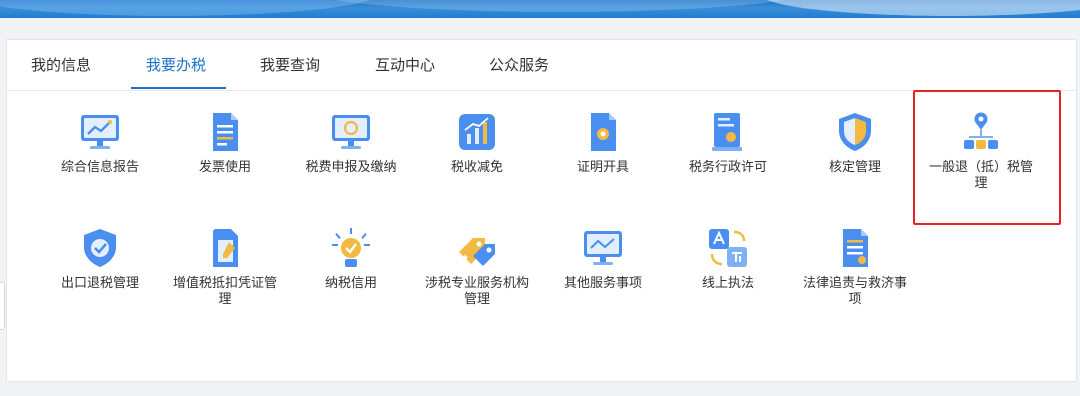 Image resolution: width=1080 pixels, height=396 pixels. What do you see at coordinates (603, 132) in the screenshot?
I see `certificate-document-icon` at bounding box center [603, 132].